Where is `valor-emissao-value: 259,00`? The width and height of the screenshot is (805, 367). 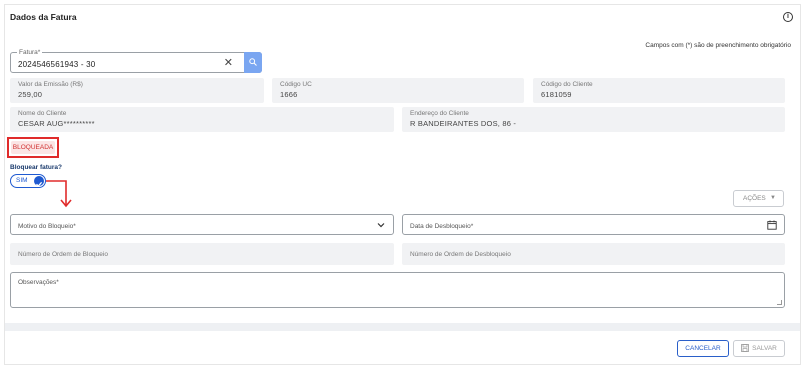 valor-emissao-value: 259,00 is located at coordinates (30, 94).